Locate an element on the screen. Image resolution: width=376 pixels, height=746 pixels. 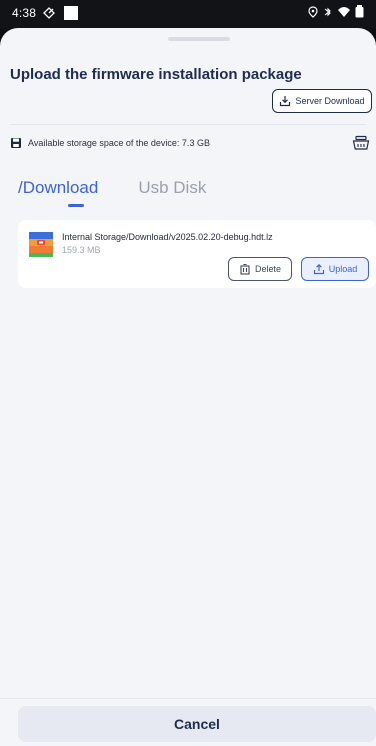
basket-icon is located at coordinates (361, 142).